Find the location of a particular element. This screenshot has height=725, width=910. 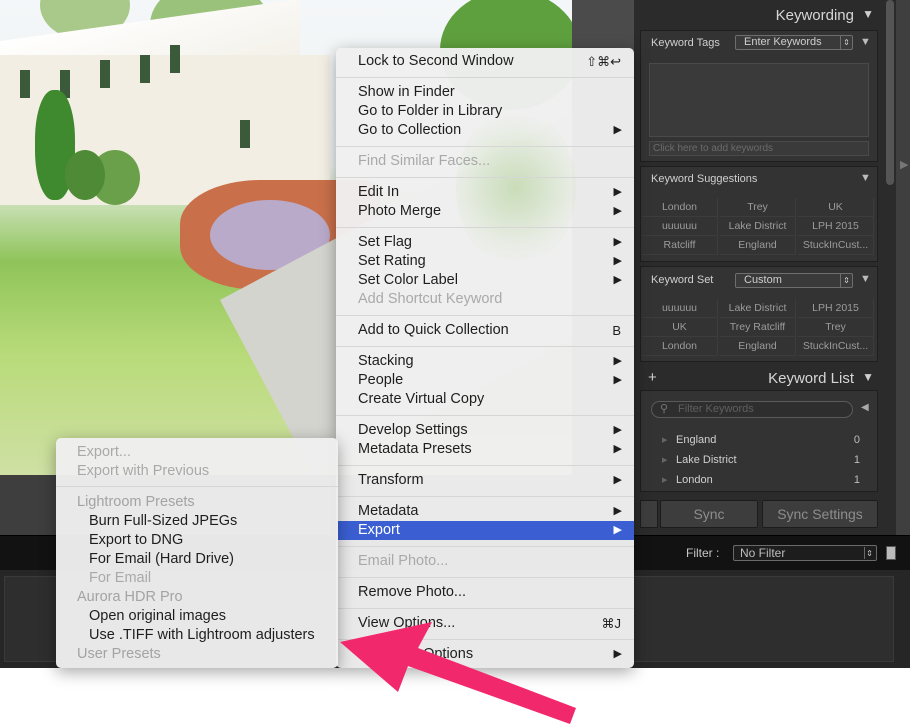

suggestion-item: England is located at coordinates (758, 245).